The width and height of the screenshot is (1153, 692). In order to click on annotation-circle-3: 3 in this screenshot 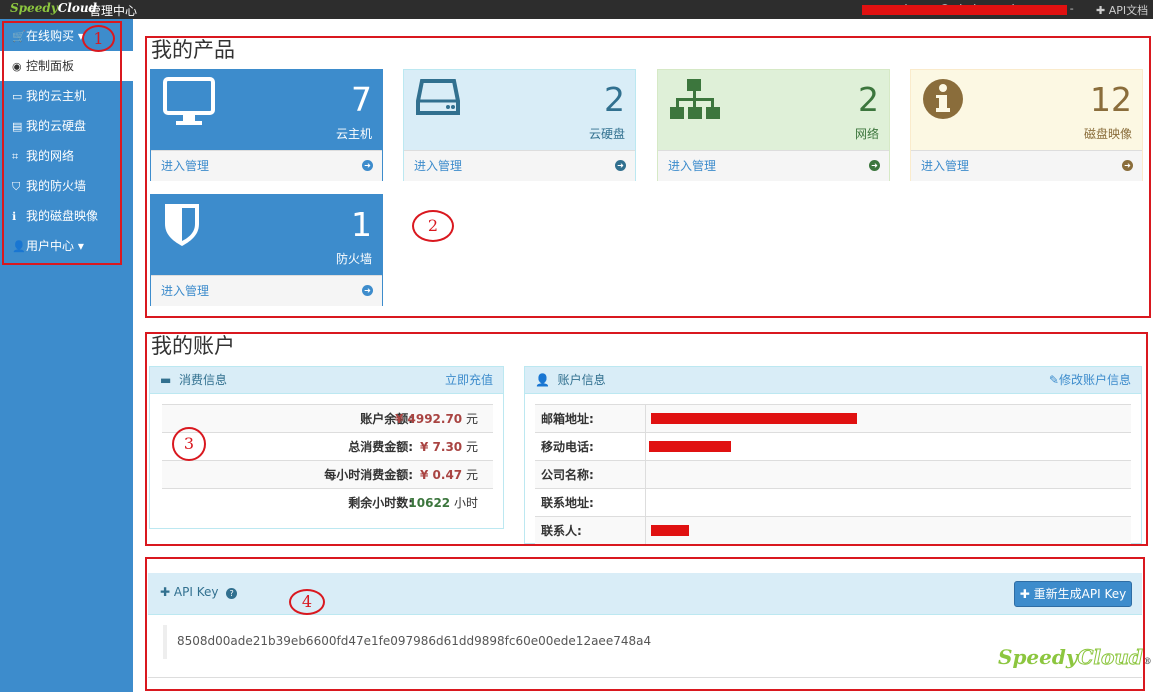, I will do `click(189, 444)`.